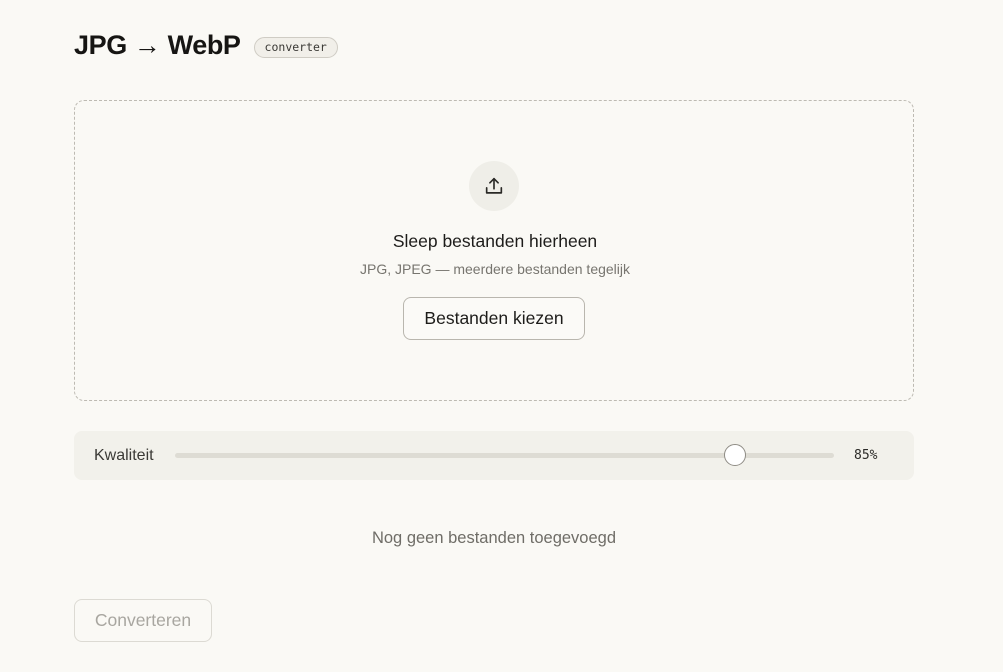 The image size is (1003, 672). I want to click on quality-label: Kwaliteit, so click(124, 455).